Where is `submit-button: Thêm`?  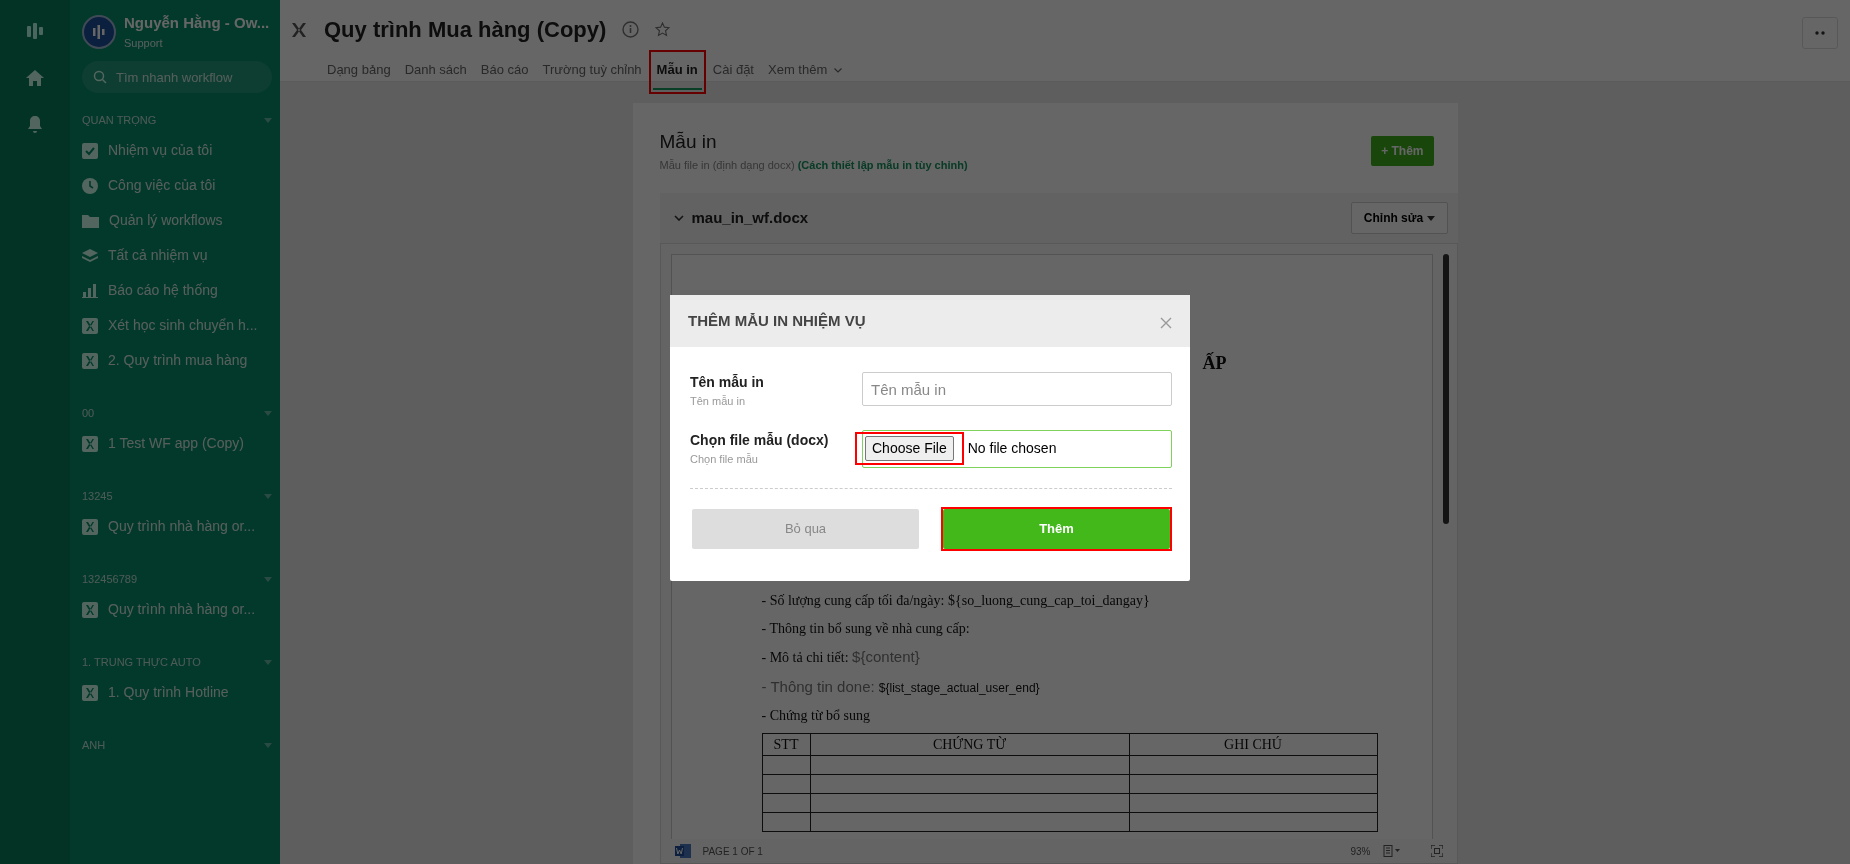
submit-button: Thêm is located at coordinates (1056, 528).